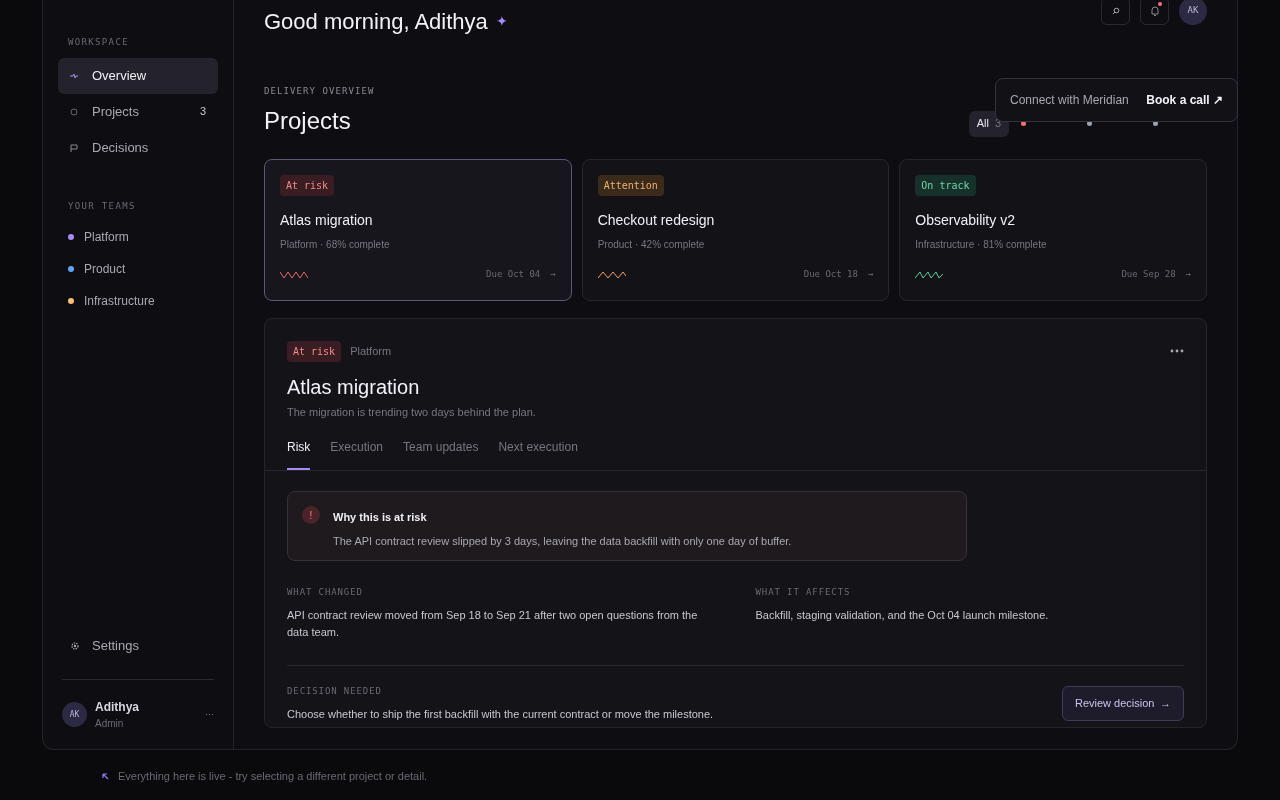 This screenshot has width=1280, height=800. I want to click on team-label: Platform, so click(371, 351).